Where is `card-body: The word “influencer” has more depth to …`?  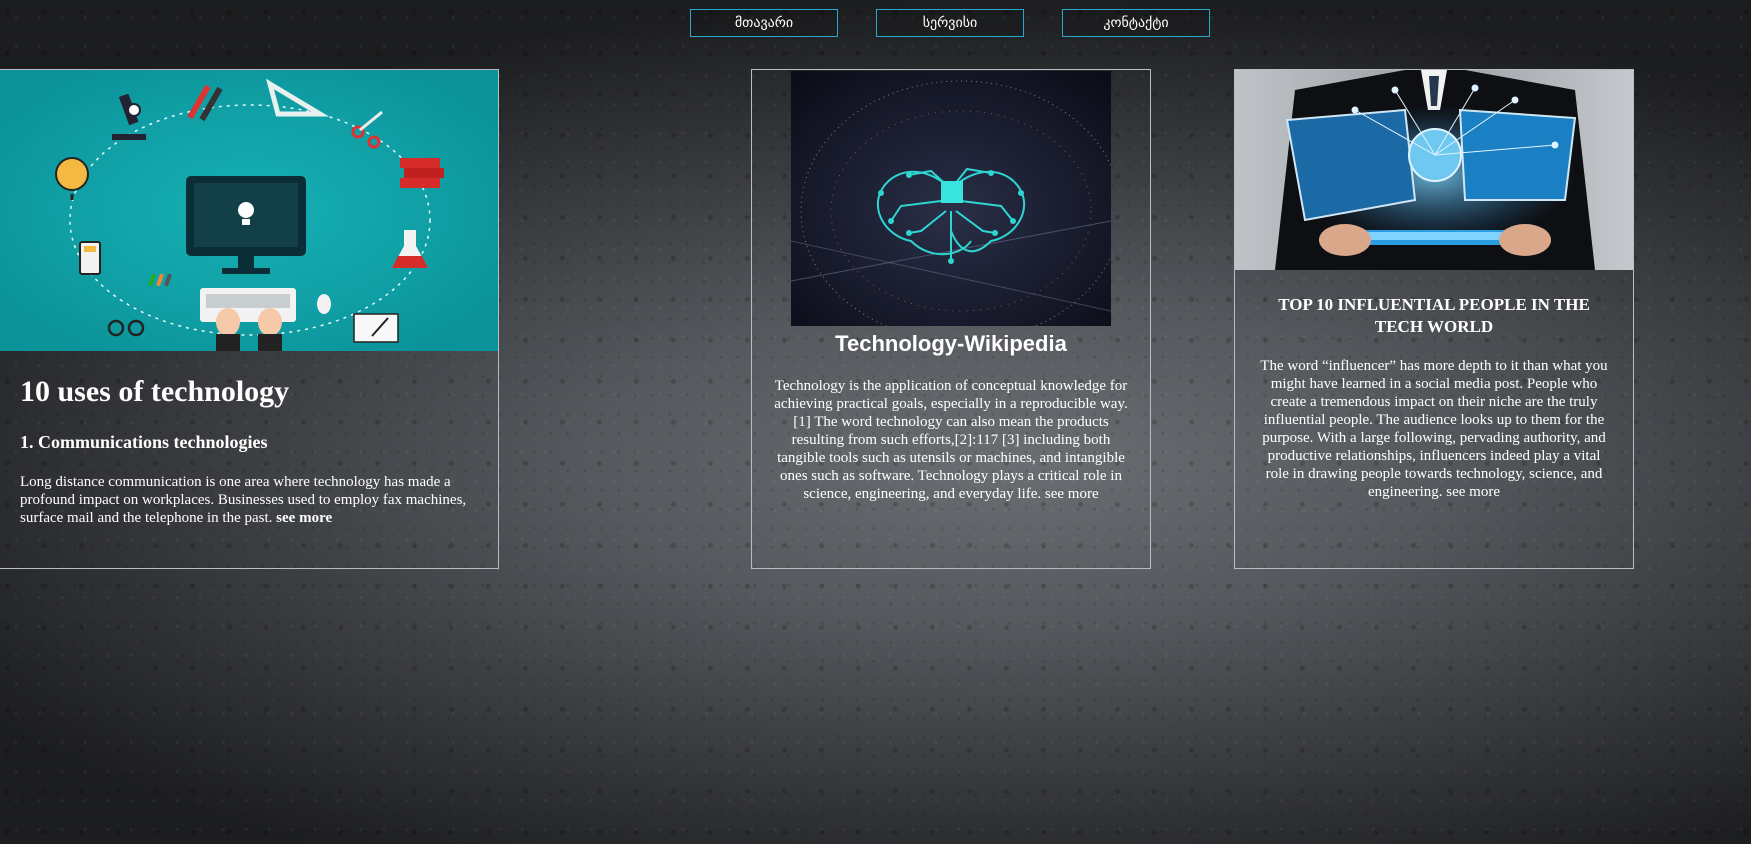
card-body: The word “influencer” has more depth to … is located at coordinates (1434, 429).